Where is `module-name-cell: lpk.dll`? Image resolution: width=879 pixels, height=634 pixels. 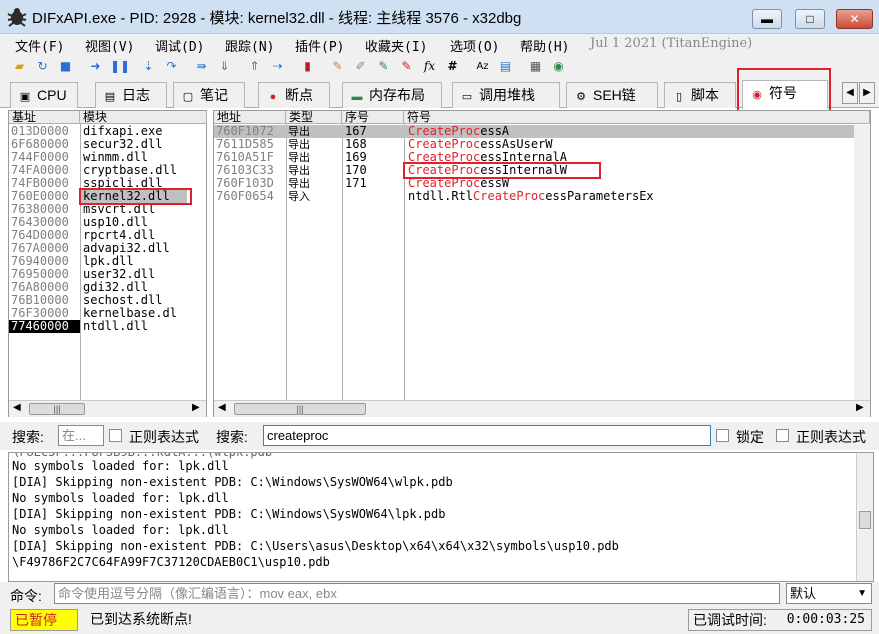
module-name-cell: lpk.dll is located at coordinates (144, 261).